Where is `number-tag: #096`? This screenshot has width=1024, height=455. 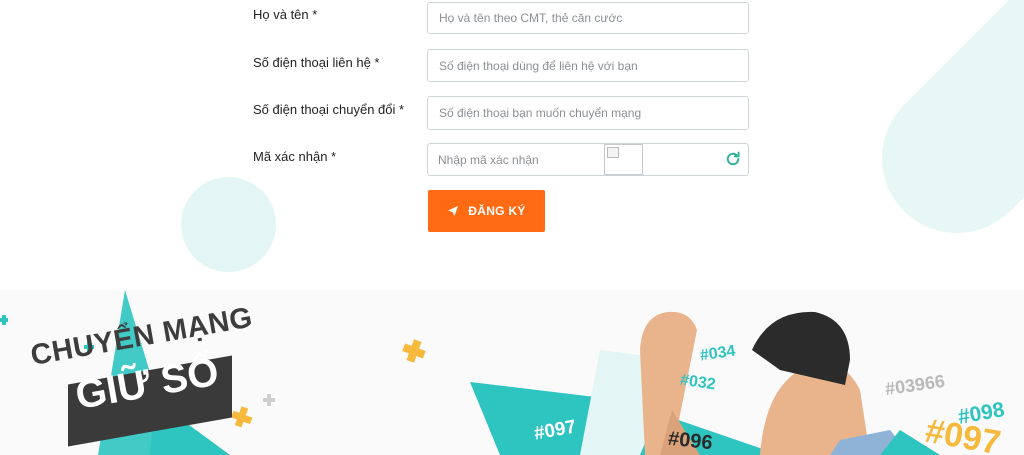
number-tag: #096 is located at coordinates (690, 441).